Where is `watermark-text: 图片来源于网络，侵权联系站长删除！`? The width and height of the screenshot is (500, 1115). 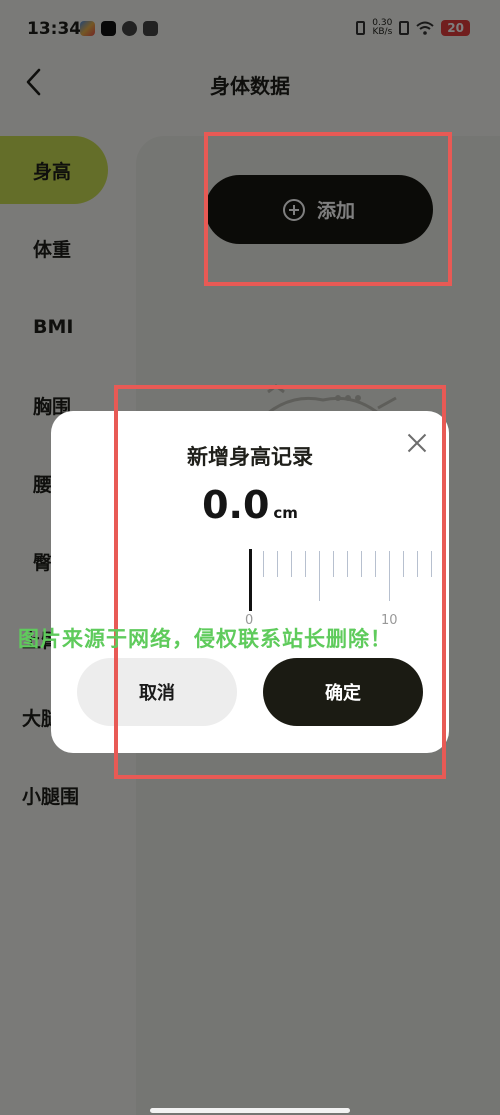
watermark-text: 图片来源于网络，侵权联系站长删除！ is located at coordinates (205, 639).